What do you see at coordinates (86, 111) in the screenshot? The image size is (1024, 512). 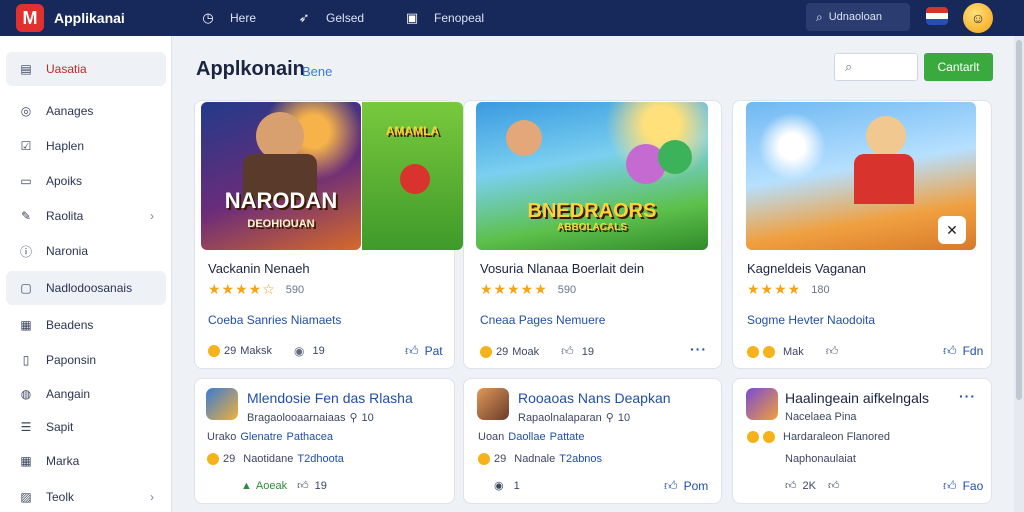 I see `sidebar-item-2: ◎ Aanages` at bounding box center [86, 111].